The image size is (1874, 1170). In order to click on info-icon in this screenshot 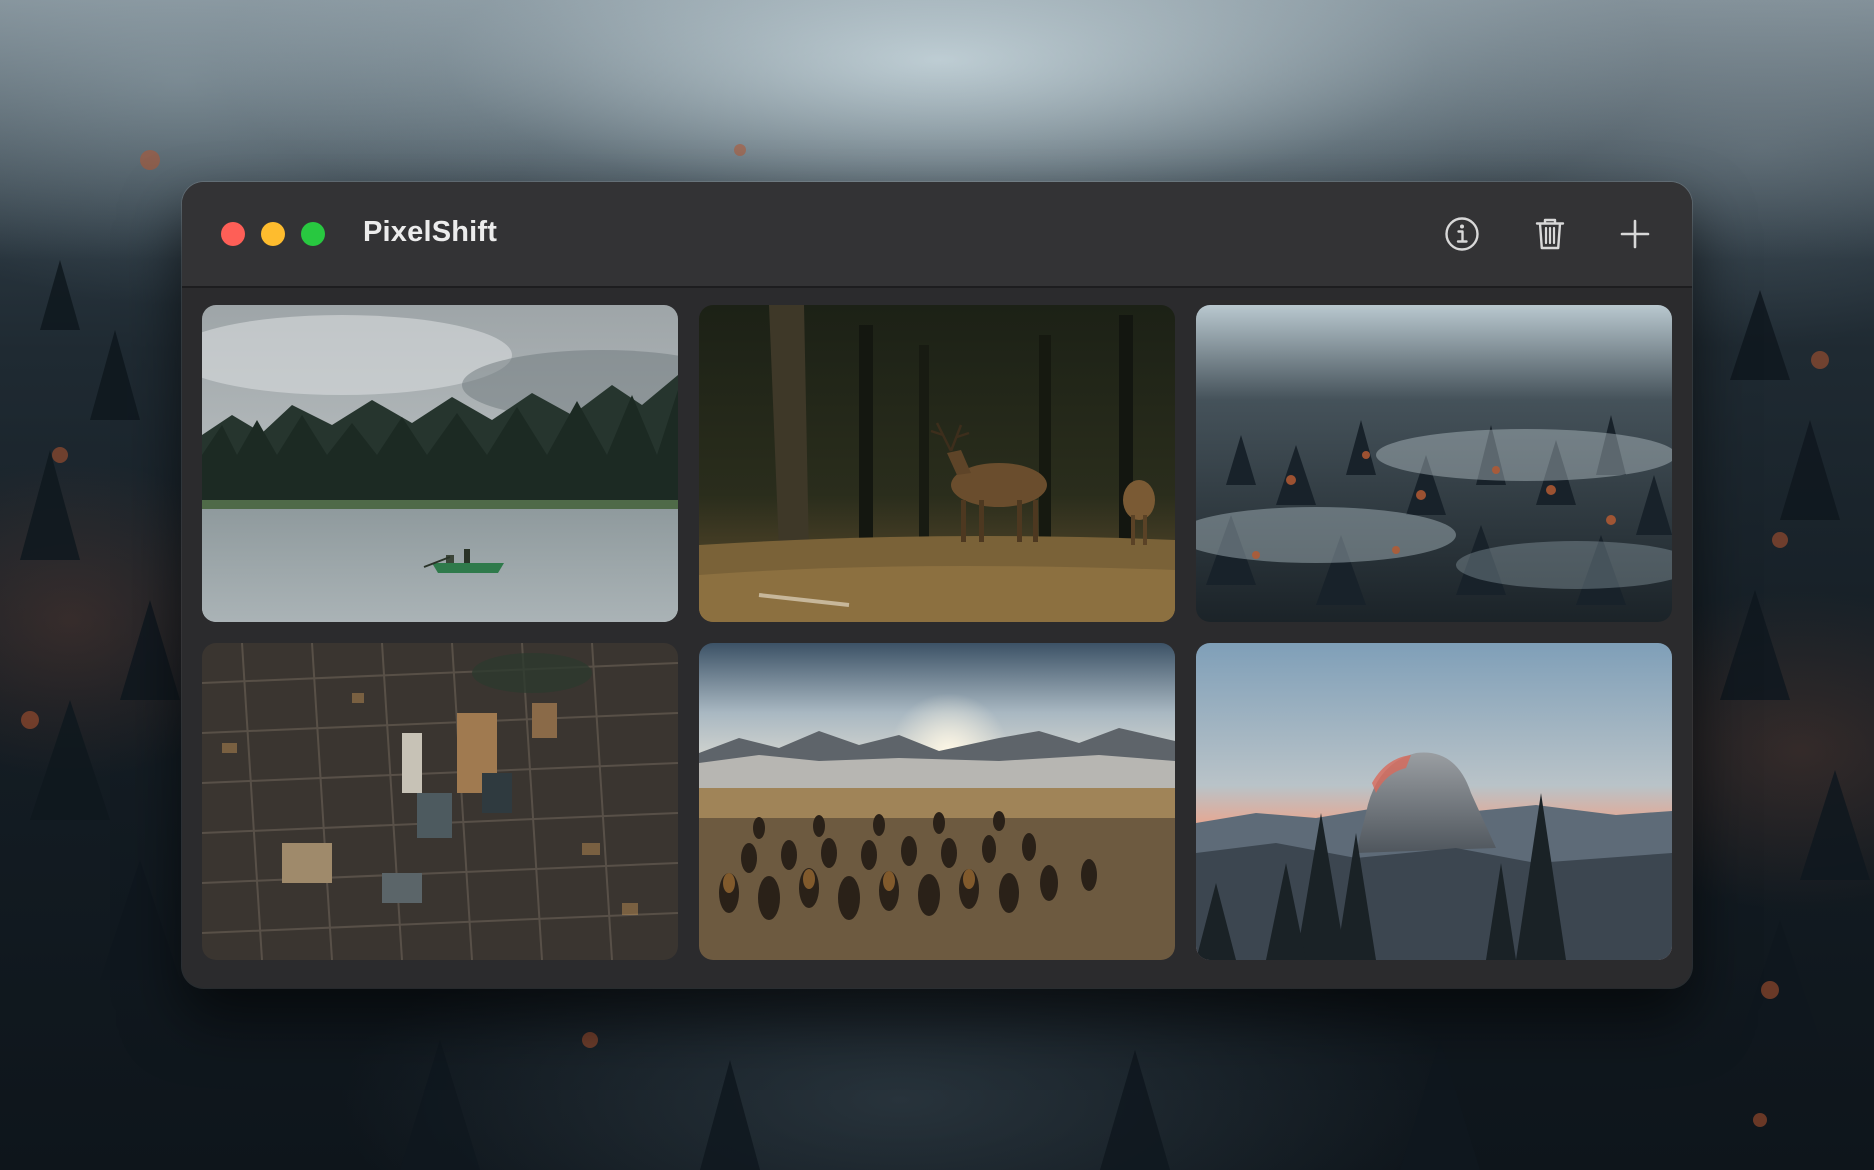, I will do `click(1462, 234)`.